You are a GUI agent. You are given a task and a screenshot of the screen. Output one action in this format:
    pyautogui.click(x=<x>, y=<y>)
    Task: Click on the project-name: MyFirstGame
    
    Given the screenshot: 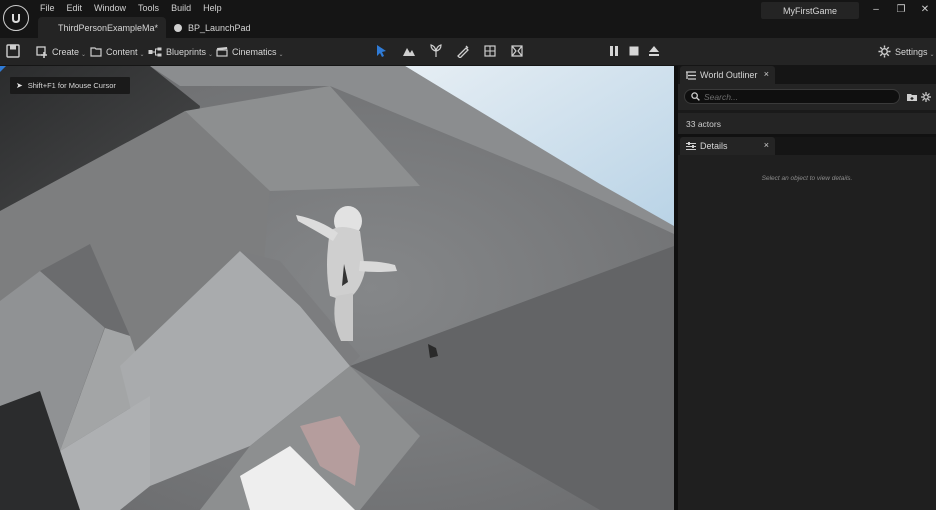 What is the action you would take?
    pyautogui.click(x=810, y=10)
    